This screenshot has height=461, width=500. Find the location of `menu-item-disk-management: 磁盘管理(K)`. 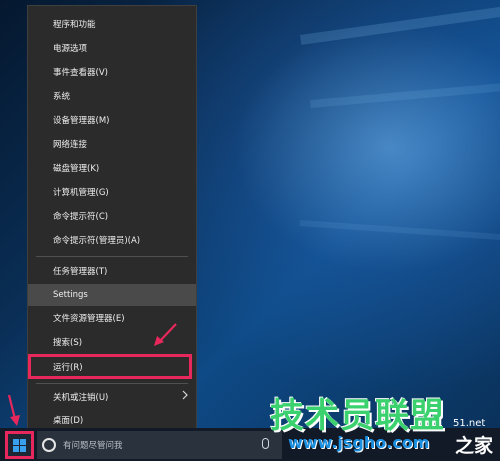

menu-item-disk-management: 磁盘管理(K) is located at coordinates (112, 169).